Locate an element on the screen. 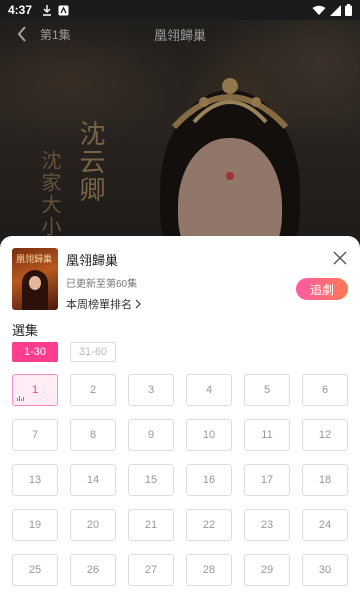 Image resolution: width=360 pixels, height=600 pixels. episode-number: 15 is located at coordinates (151, 480).